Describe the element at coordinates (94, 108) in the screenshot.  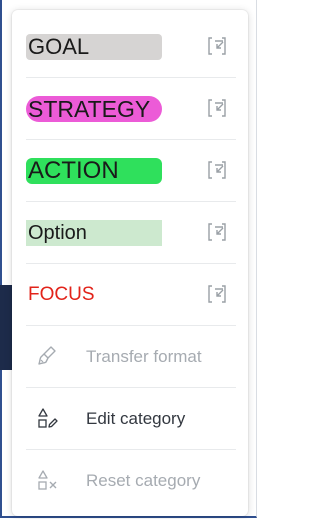
I see `category-tag-strategy: STRATEGY` at that location.